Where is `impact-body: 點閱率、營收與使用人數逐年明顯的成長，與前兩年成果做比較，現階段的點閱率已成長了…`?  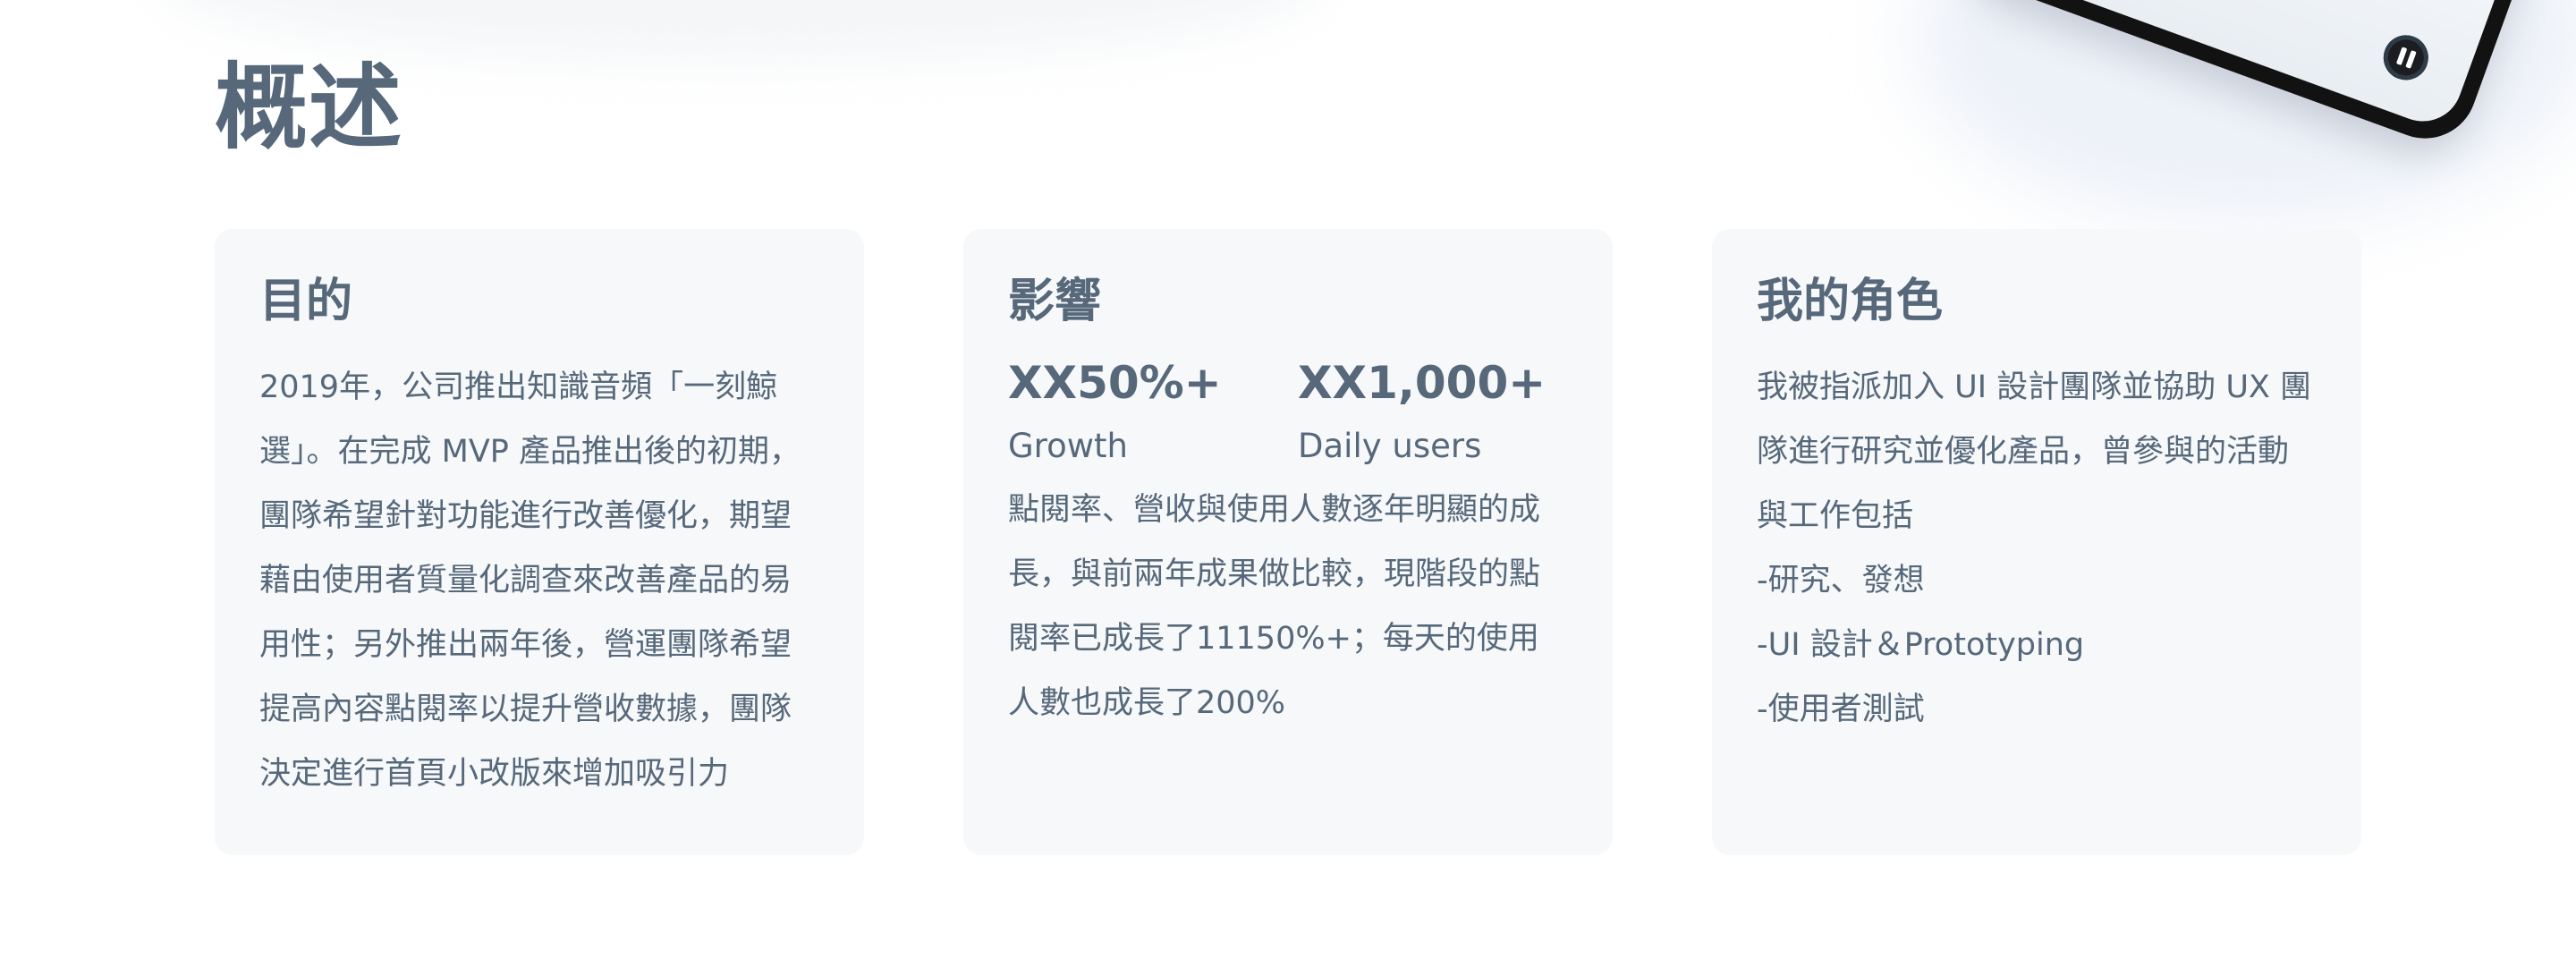 impact-body: 點閱率、營收與使用人數逐年明顯的成長，與前兩年成果做比較，現階段的點閱率已成長了… is located at coordinates (1274, 606).